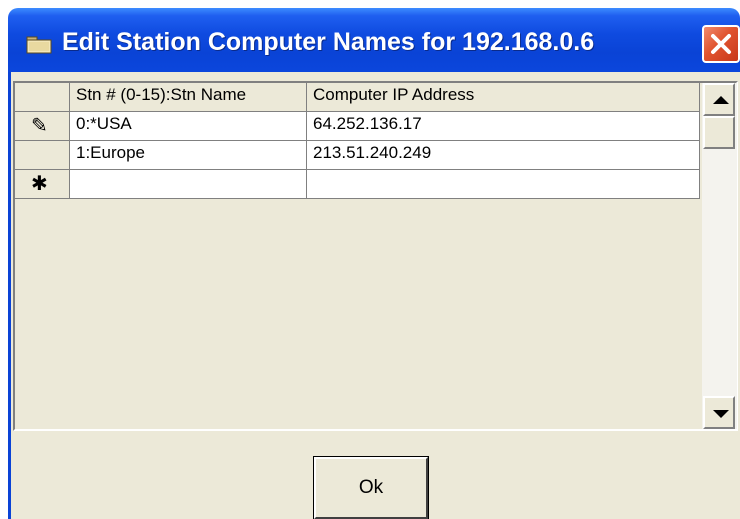 This screenshot has width=740, height=519. I want to click on close-icon, so click(721, 44).